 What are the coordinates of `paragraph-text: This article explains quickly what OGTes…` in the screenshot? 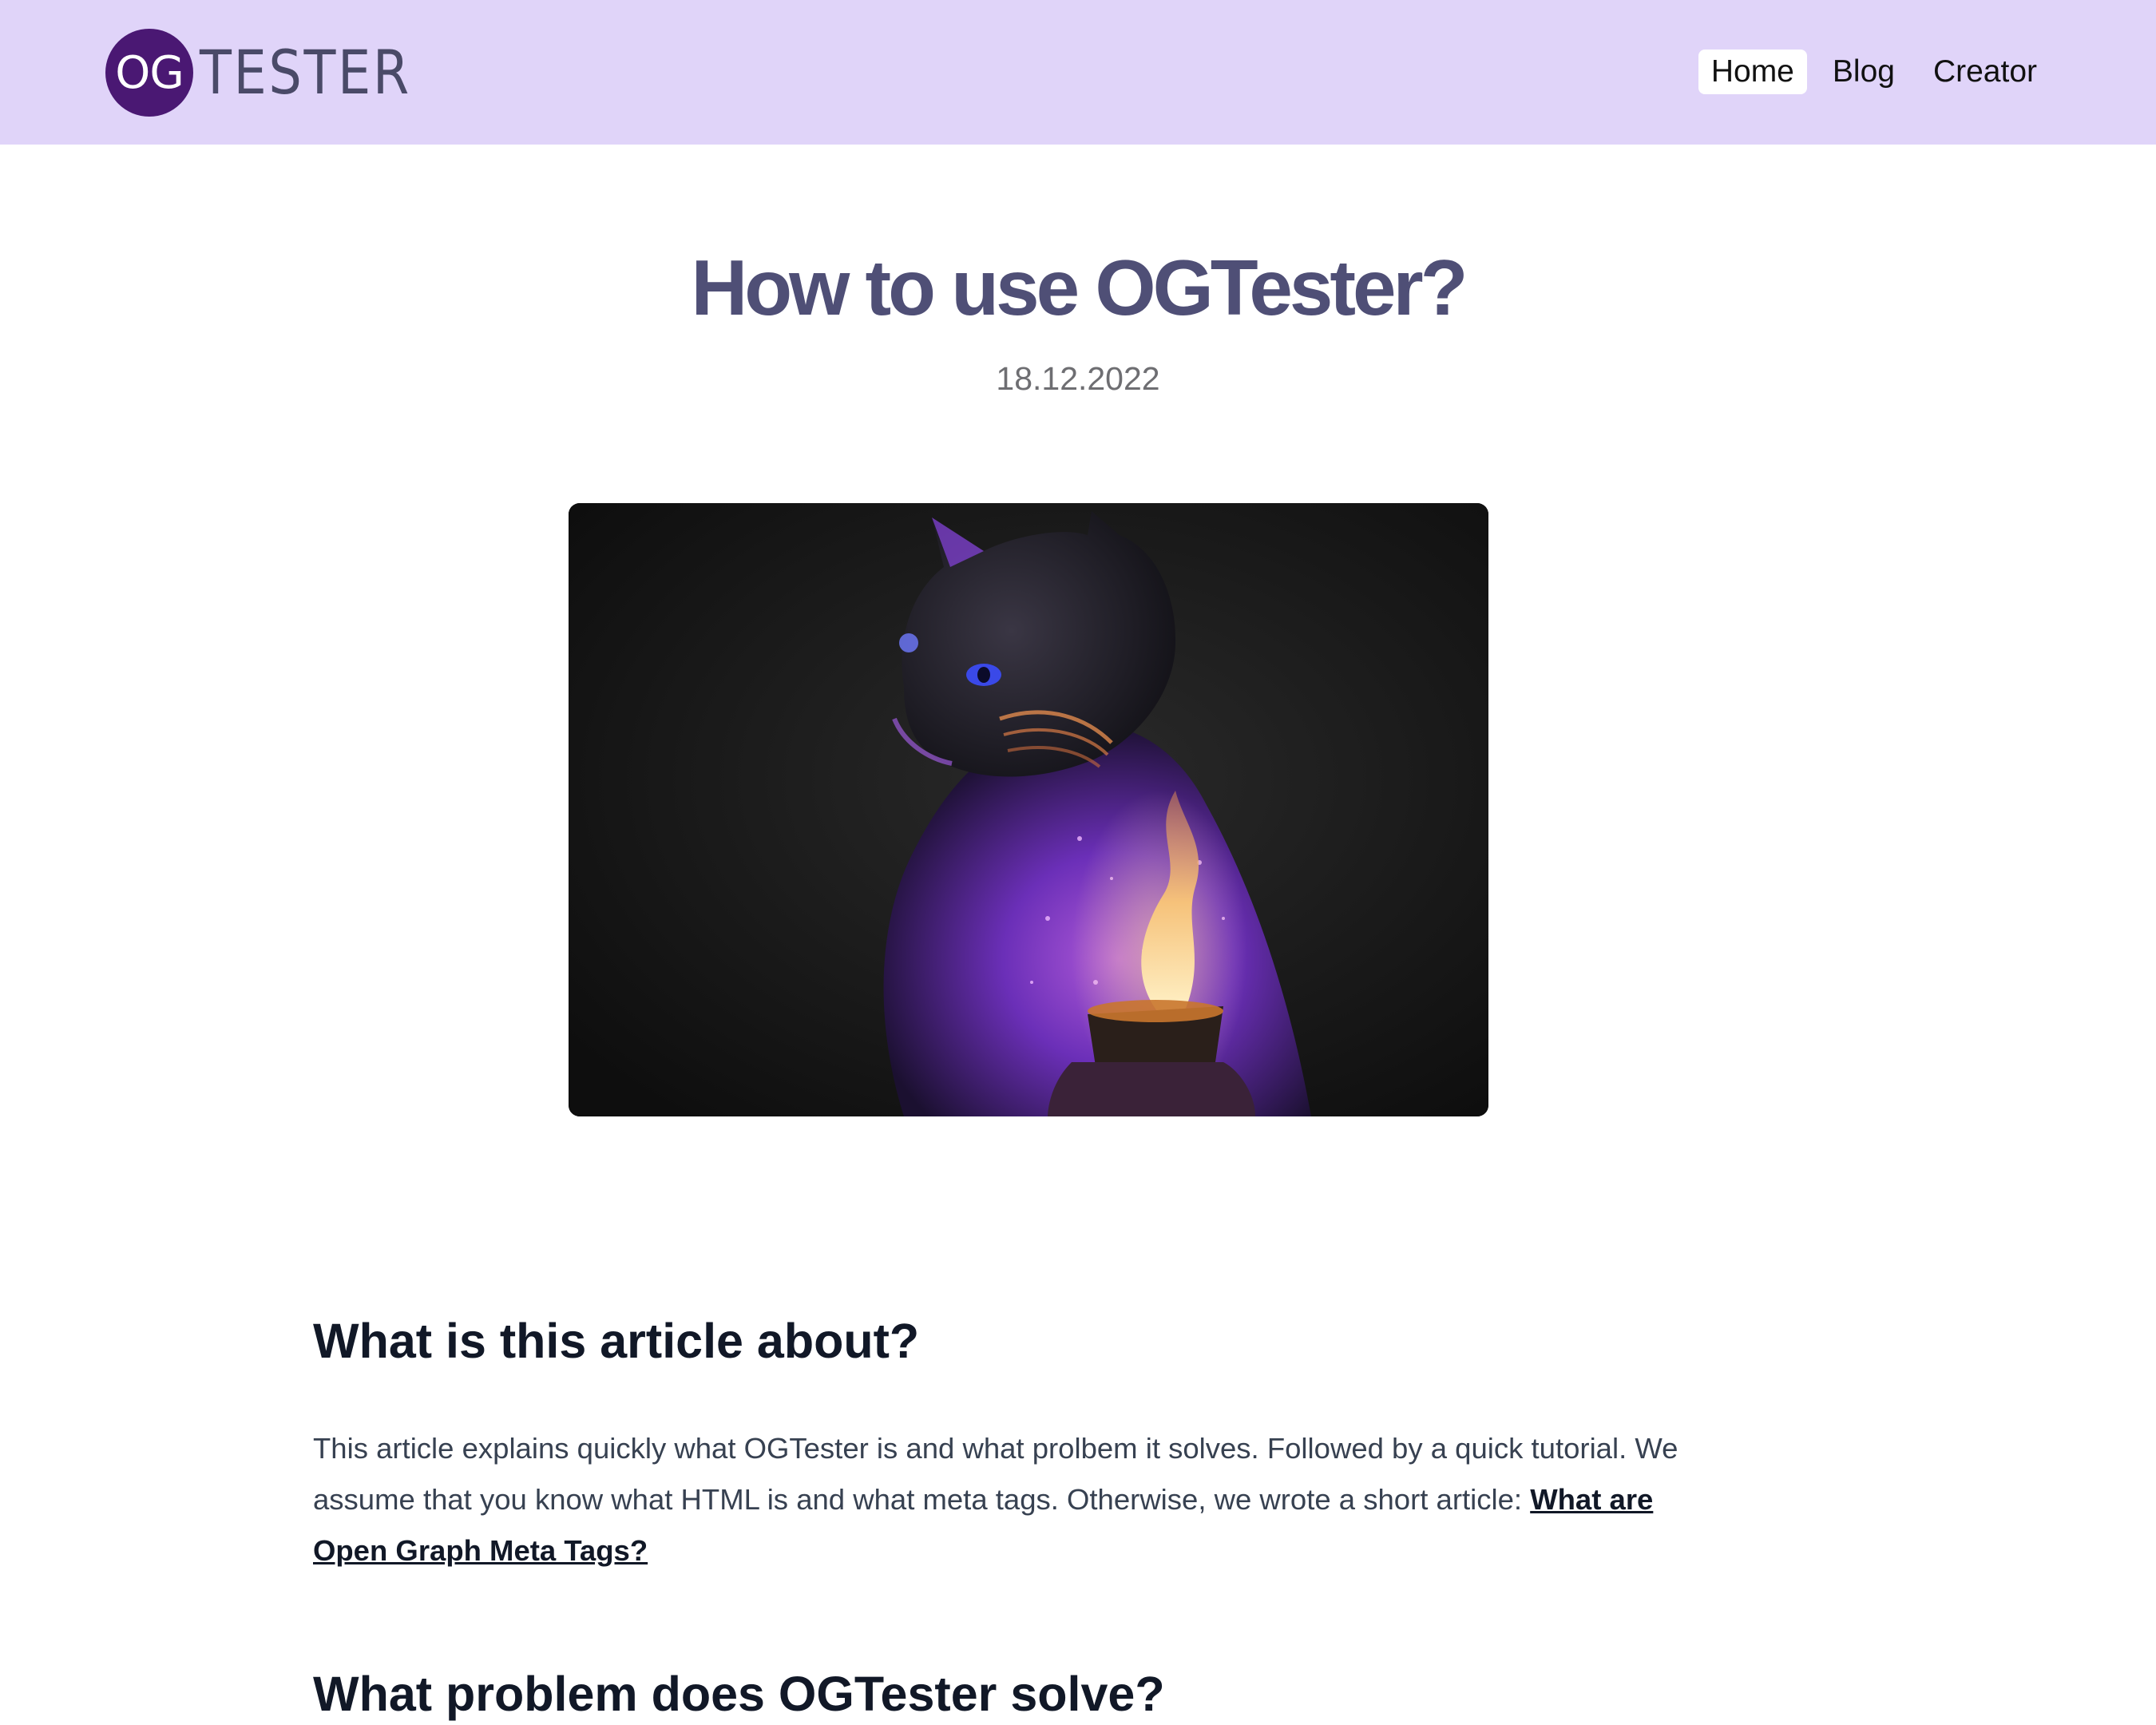 It's located at (995, 1474).